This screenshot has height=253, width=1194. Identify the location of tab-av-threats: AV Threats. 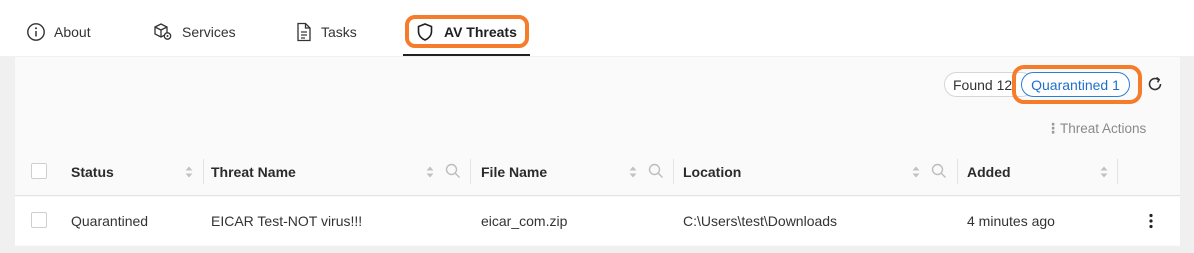
(467, 31).